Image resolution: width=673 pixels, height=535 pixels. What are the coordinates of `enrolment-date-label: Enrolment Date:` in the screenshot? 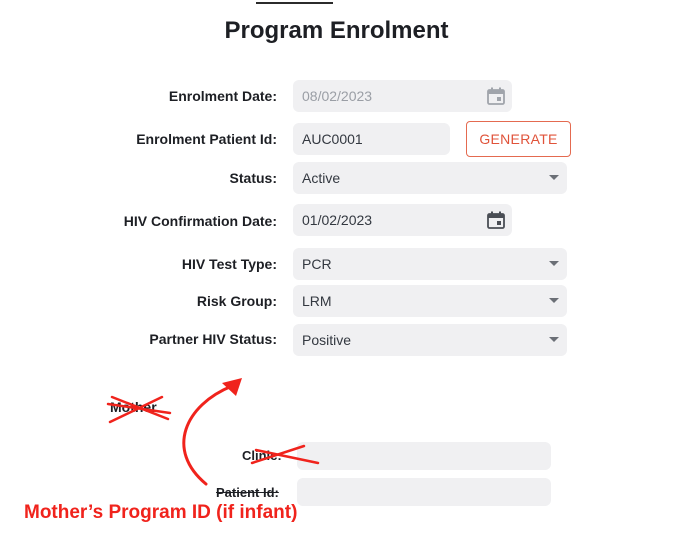 It's located at (222, 96).